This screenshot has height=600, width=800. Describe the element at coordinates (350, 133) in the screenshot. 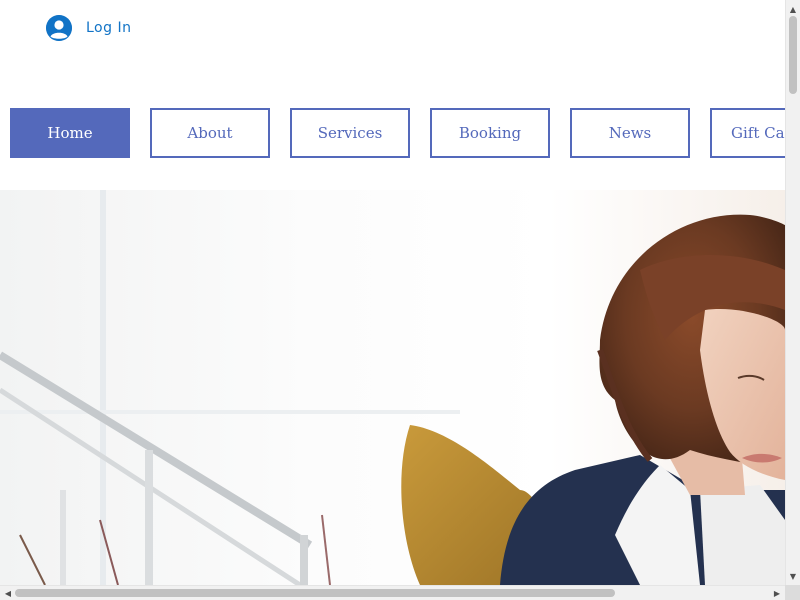

I see `nav-item-services: Services` at that location.